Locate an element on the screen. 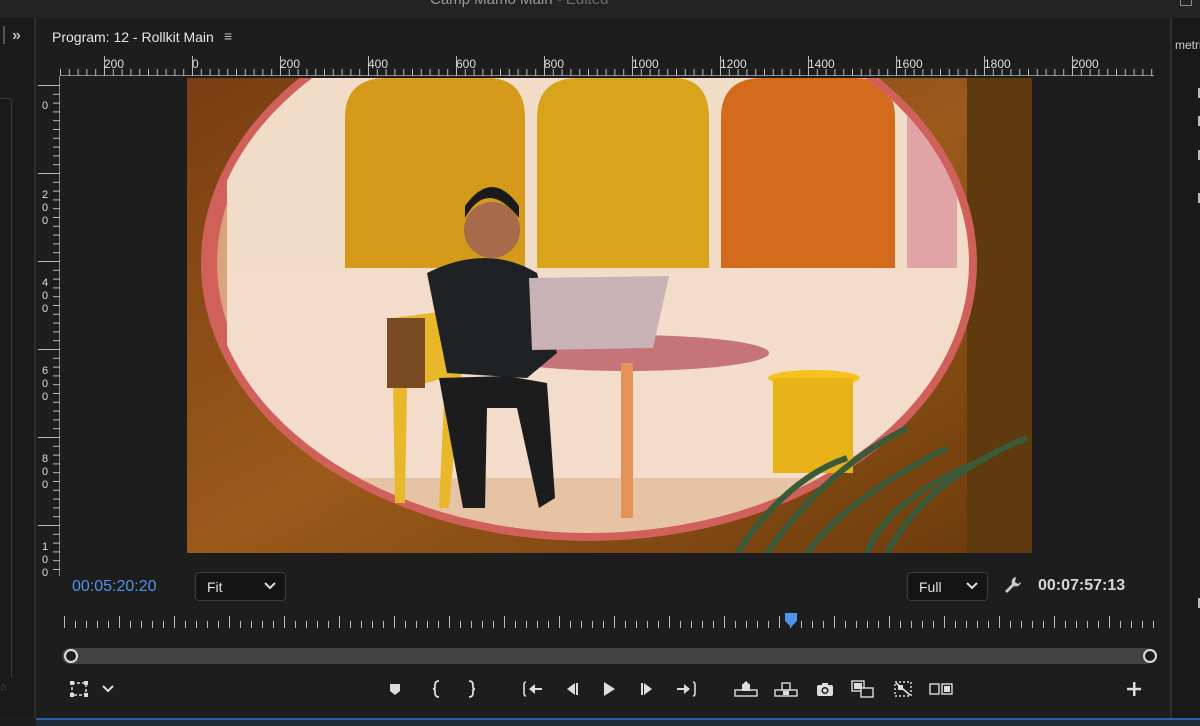 This screenshot has height=726, width=1200. play-icon is located at coordinates (609, 689).